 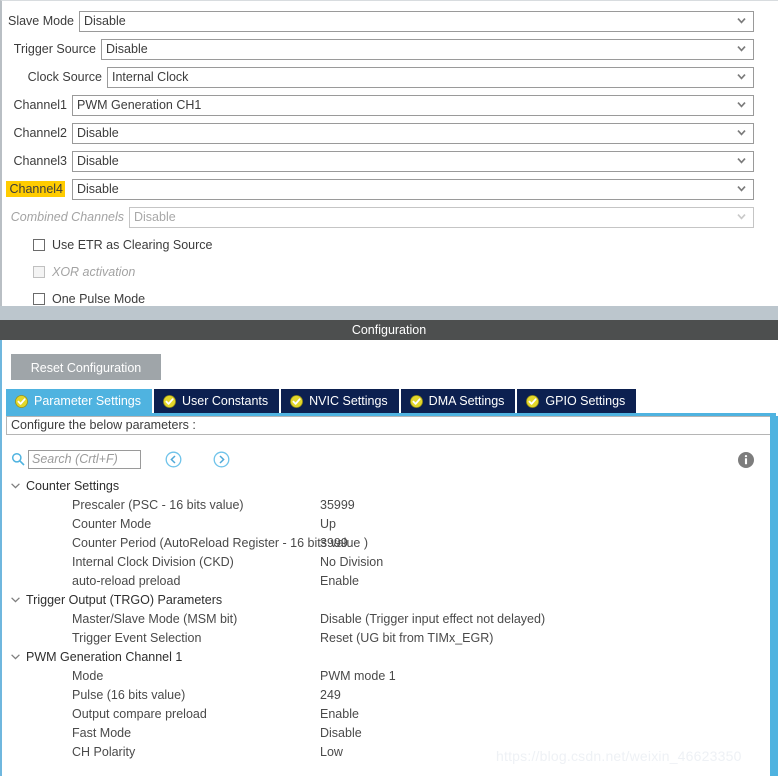 What do you see at coordinates (387, 732) in the screenshot?
I see `parameter-row: Fast Mode Disable` at bounding box center [387, 732].